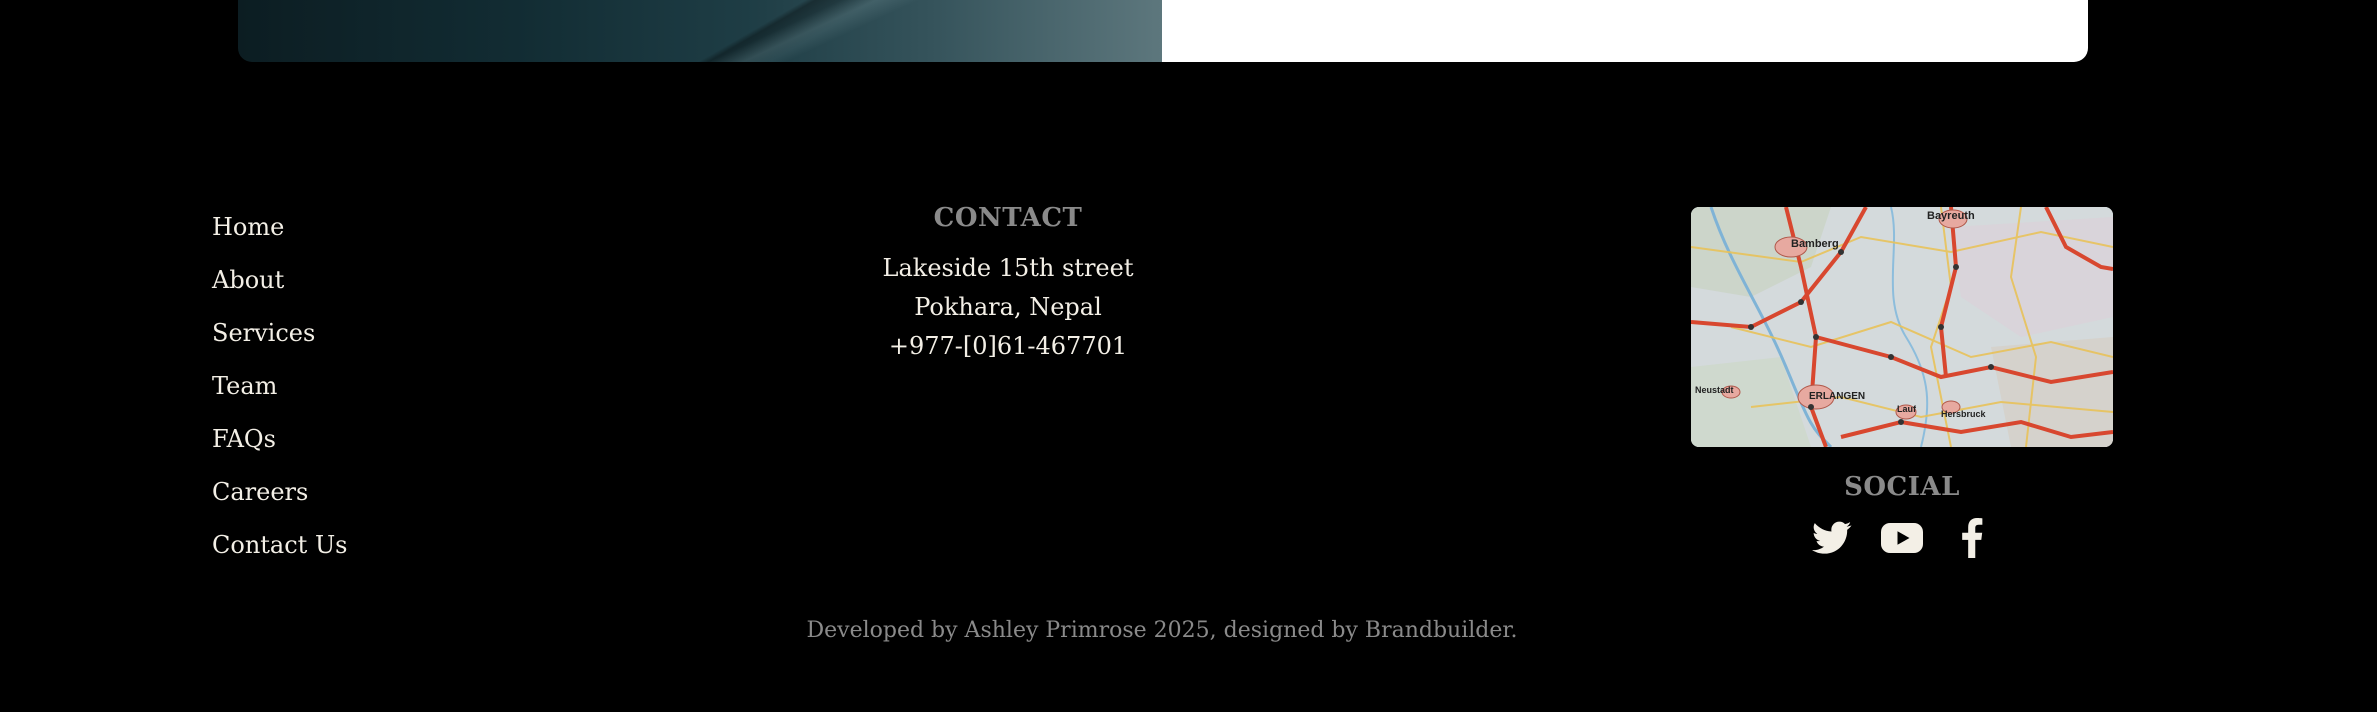 The height and width of the screenshot is (712, 2377). Describe the element at coordinates (1008, 307) in the screenshot. I see `contact-address-line2: Pokhara, Nepal` at that location.